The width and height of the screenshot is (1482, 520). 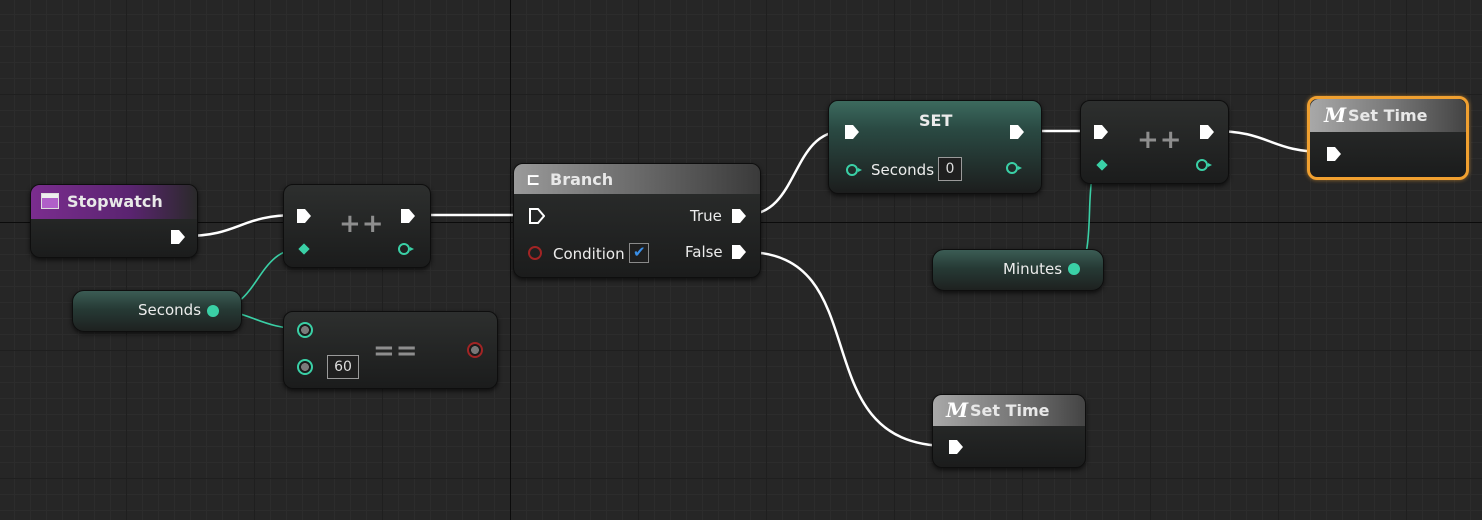 I want to click on true-label: True, so click(x=706, y=216).